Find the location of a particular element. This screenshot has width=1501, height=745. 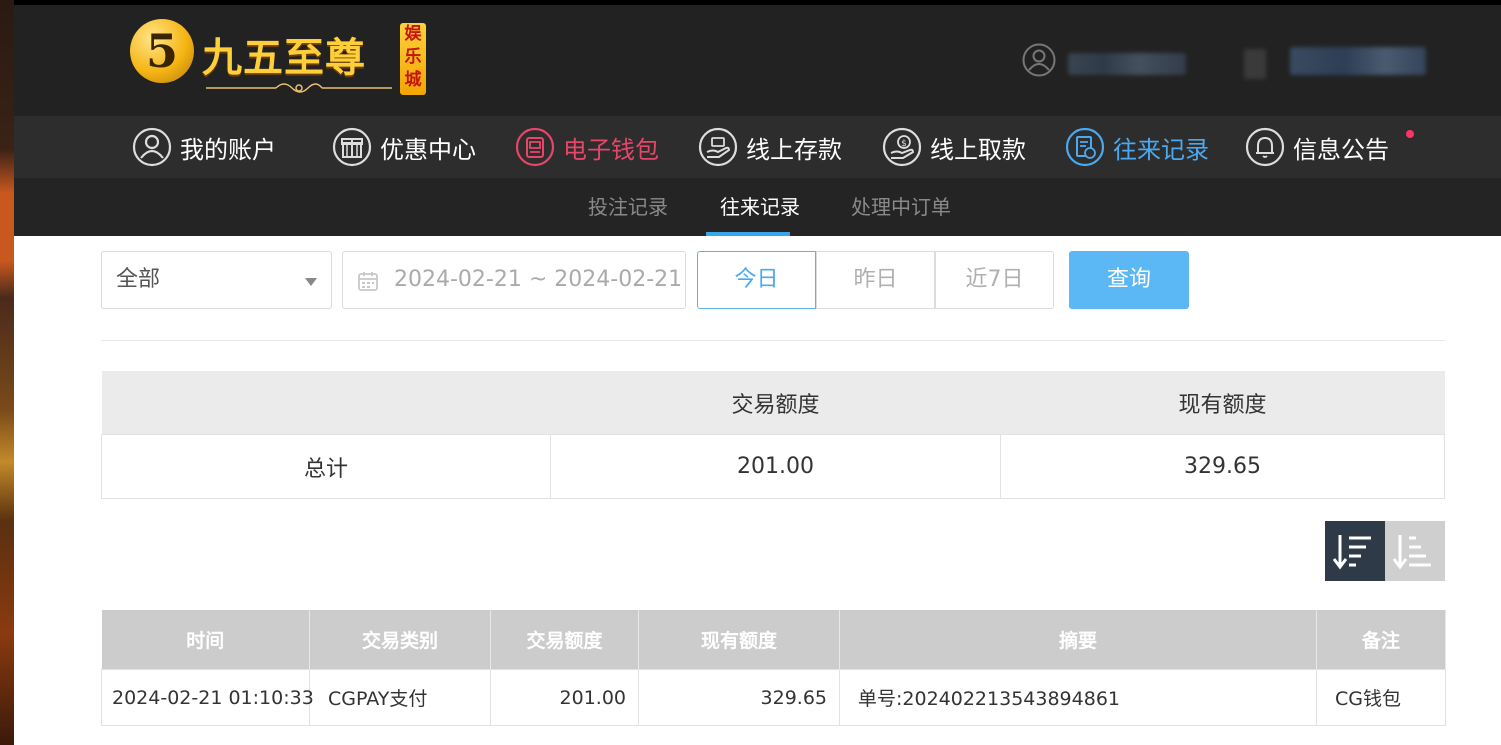

nav-announcements: 信息公告 is located at coordinates (1317, 147).